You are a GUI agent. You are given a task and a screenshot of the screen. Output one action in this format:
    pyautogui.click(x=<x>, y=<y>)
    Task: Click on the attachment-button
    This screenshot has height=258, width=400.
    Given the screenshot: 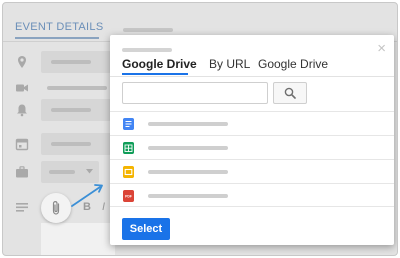 What is the action you would take?
    pyautogui.click(x=56, y=208)
    